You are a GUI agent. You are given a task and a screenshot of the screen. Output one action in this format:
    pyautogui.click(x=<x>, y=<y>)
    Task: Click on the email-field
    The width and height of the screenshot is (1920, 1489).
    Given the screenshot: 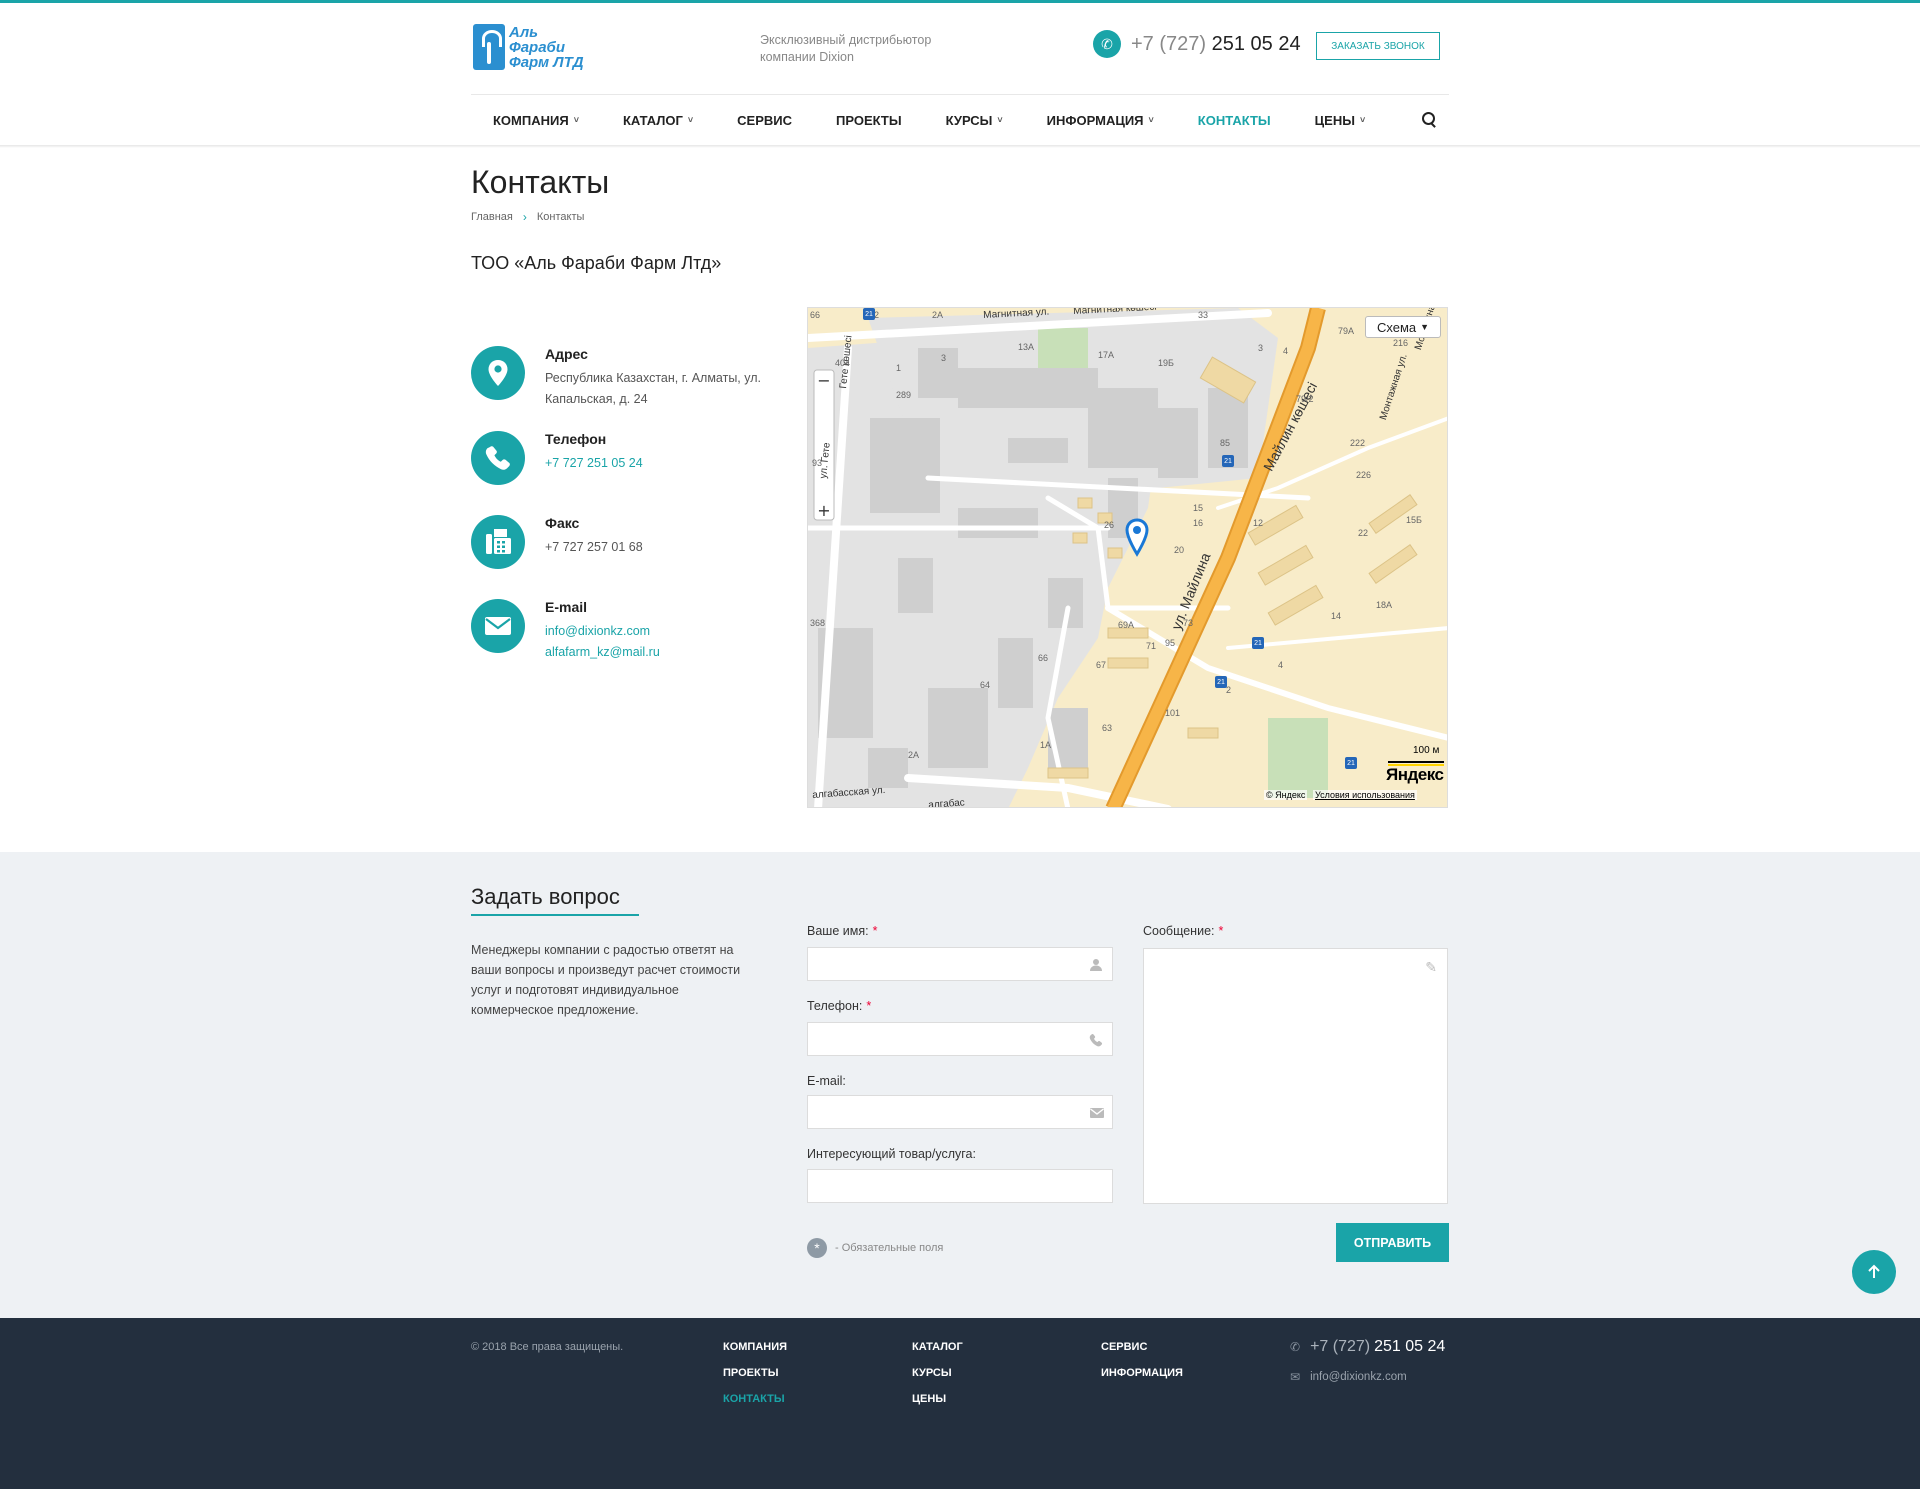 What is the action you would take?
    pyautogui.click(x=960, y=1112)
    